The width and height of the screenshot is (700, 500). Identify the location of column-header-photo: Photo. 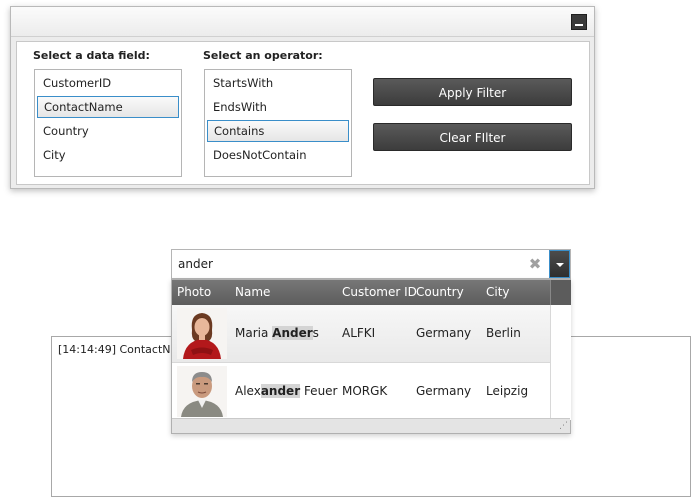
(194, 292).